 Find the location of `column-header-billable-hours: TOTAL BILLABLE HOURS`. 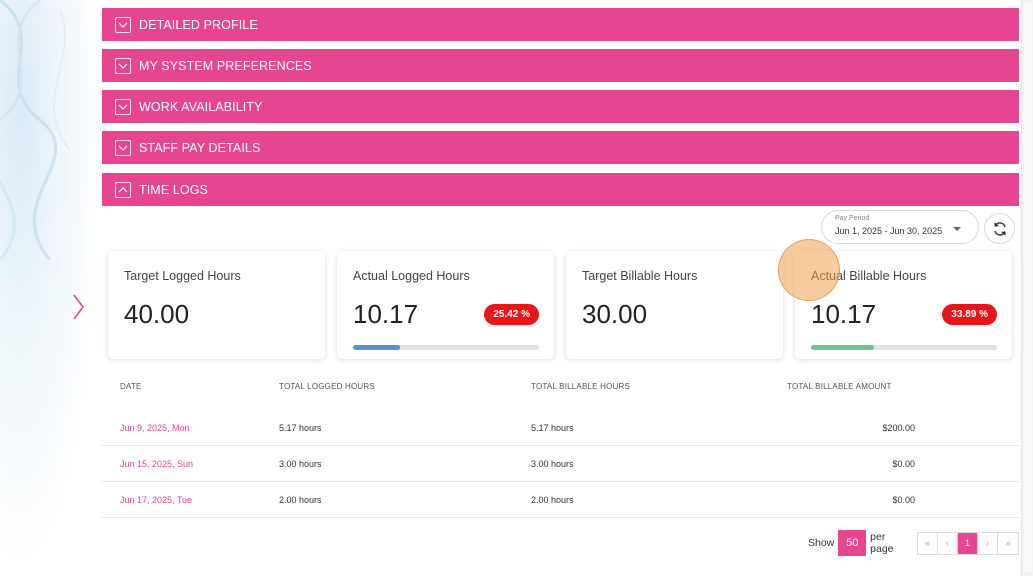

column-header-billable-hours: TOTAL BILLABLE HOURS is located at coordinates (580, 386).